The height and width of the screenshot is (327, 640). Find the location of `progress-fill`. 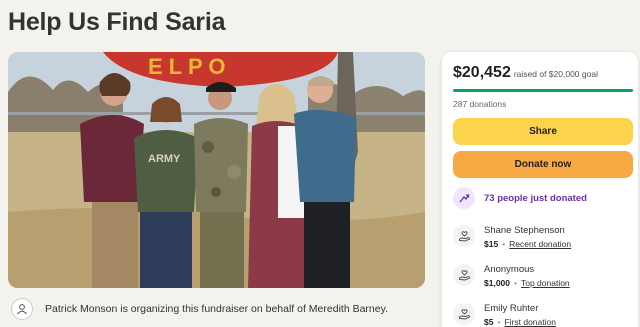

progress-fill is located at coordinates (543, 90).